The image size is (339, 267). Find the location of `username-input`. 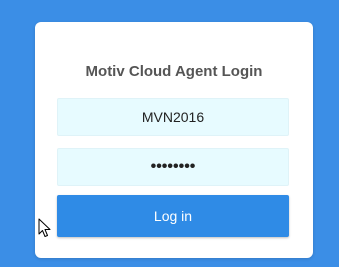

username-input is located at coordinates (173, 117).